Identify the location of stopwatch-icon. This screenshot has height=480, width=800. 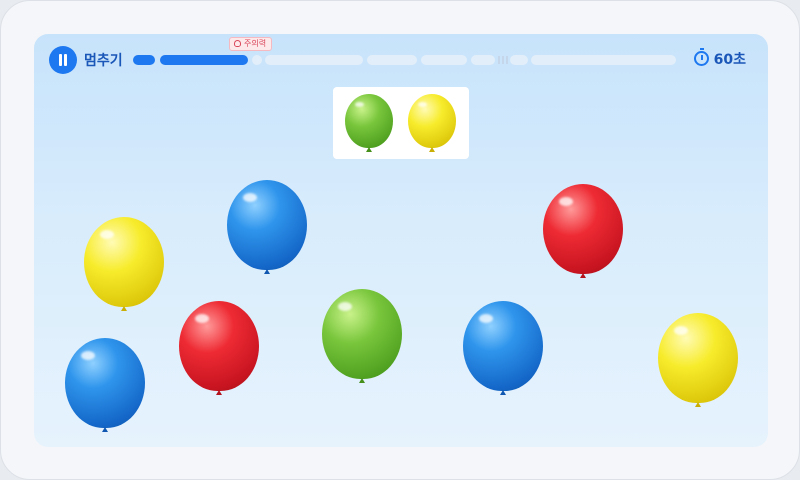
(701, 57).